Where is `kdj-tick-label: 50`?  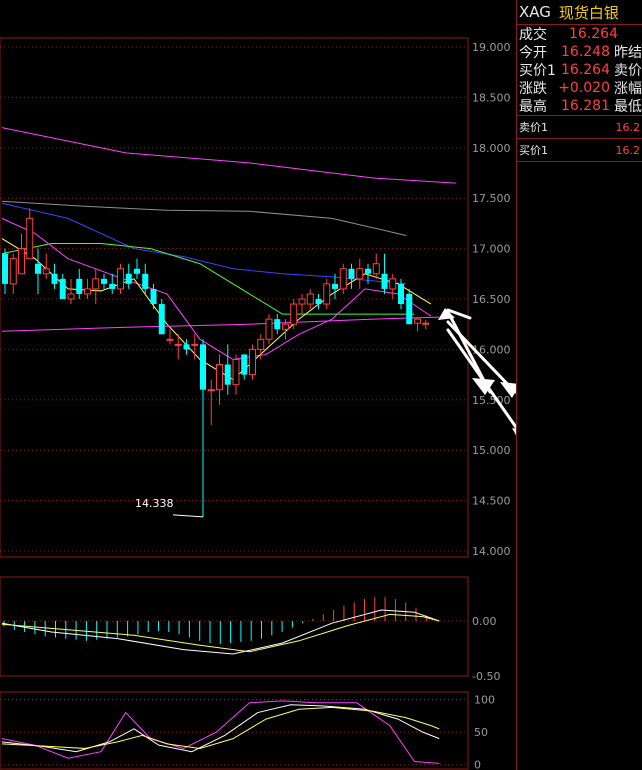
kdj-tick-label: 50 is located at coordinates (481, 732).